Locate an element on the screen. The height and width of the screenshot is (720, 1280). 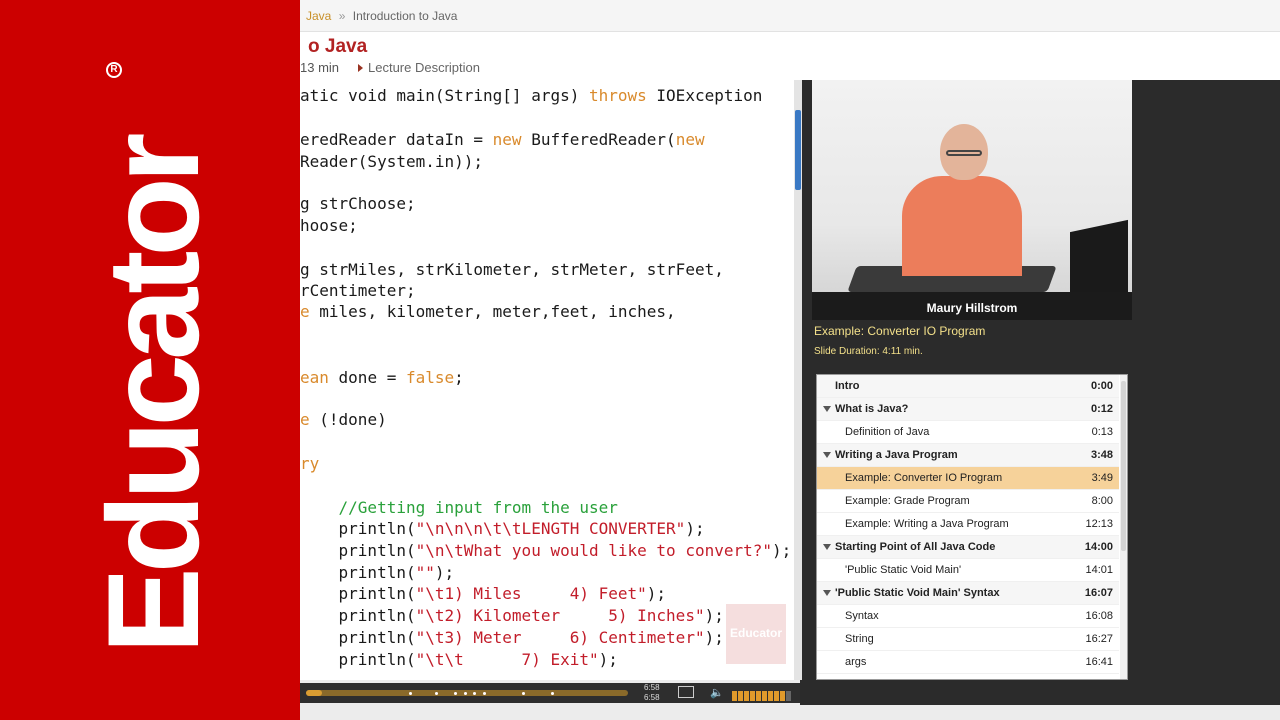
code-line: println("\t\t 7) Exit"); is located at coordinates (459, 659).